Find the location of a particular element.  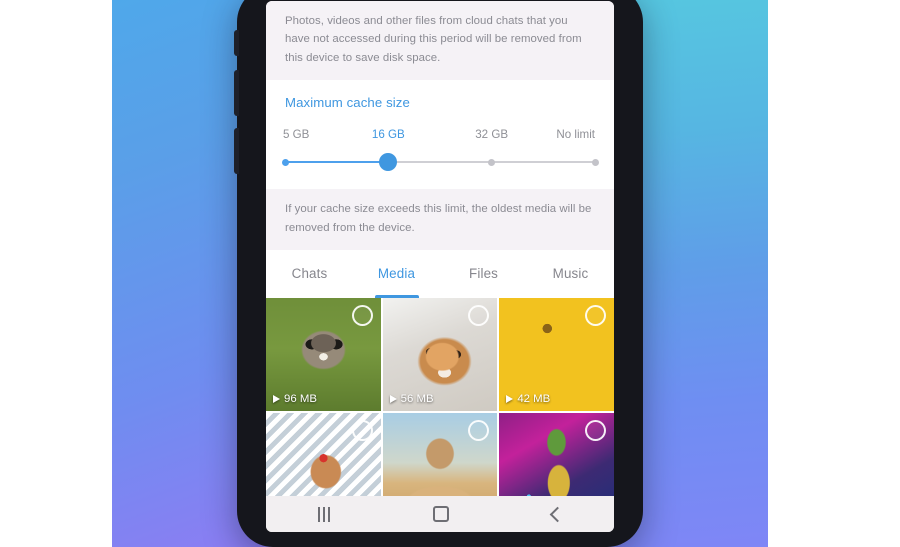

media-size-badge: 42 MB is located at coordinates (528, 399).